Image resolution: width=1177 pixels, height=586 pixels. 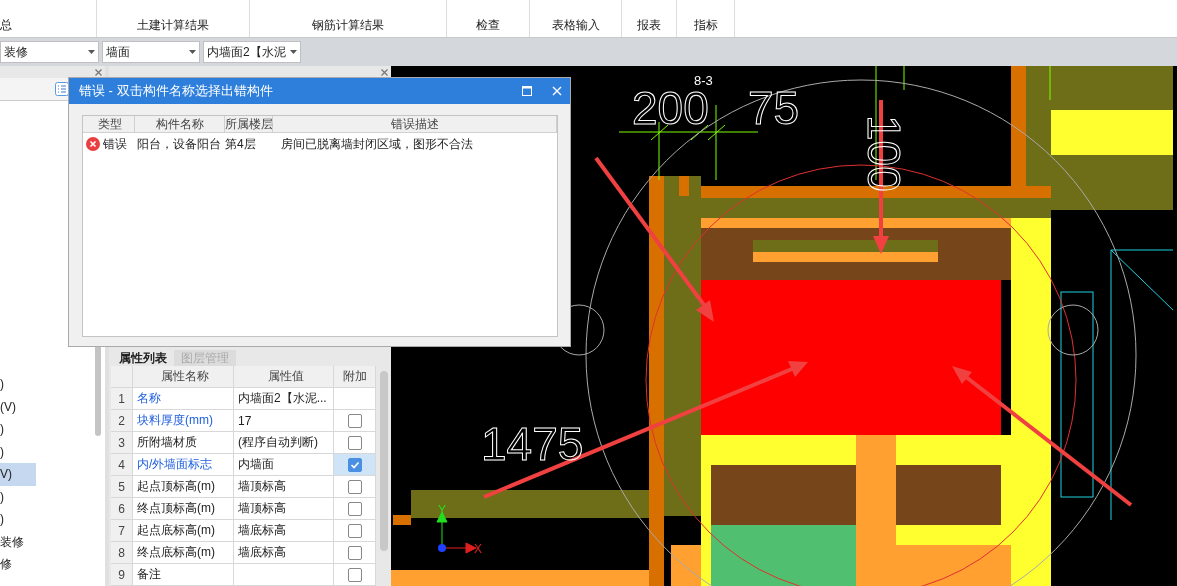 I want to click on scrollbar, so click(x=384, y=461).